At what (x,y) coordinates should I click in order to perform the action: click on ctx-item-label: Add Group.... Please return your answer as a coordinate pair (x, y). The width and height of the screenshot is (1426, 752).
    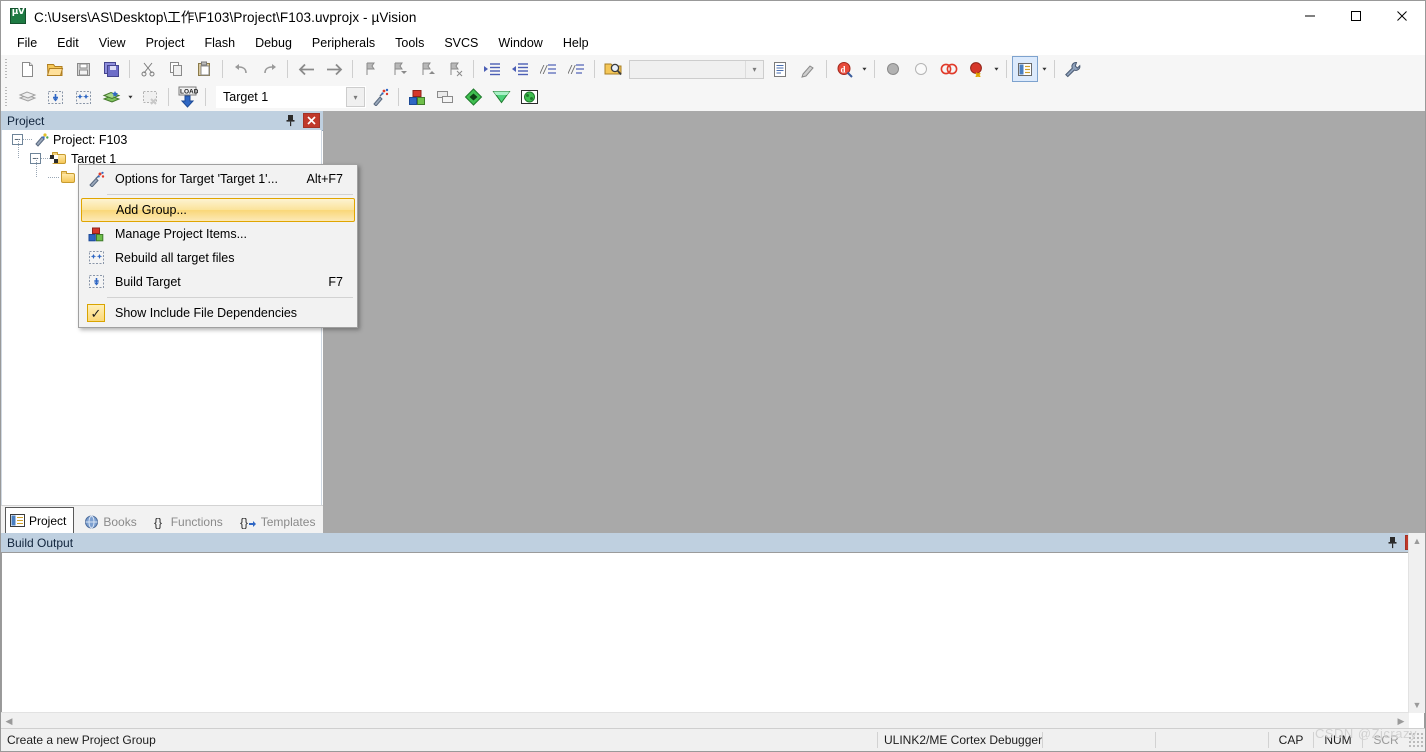
    Looking at the image, I should click on (151, 210).